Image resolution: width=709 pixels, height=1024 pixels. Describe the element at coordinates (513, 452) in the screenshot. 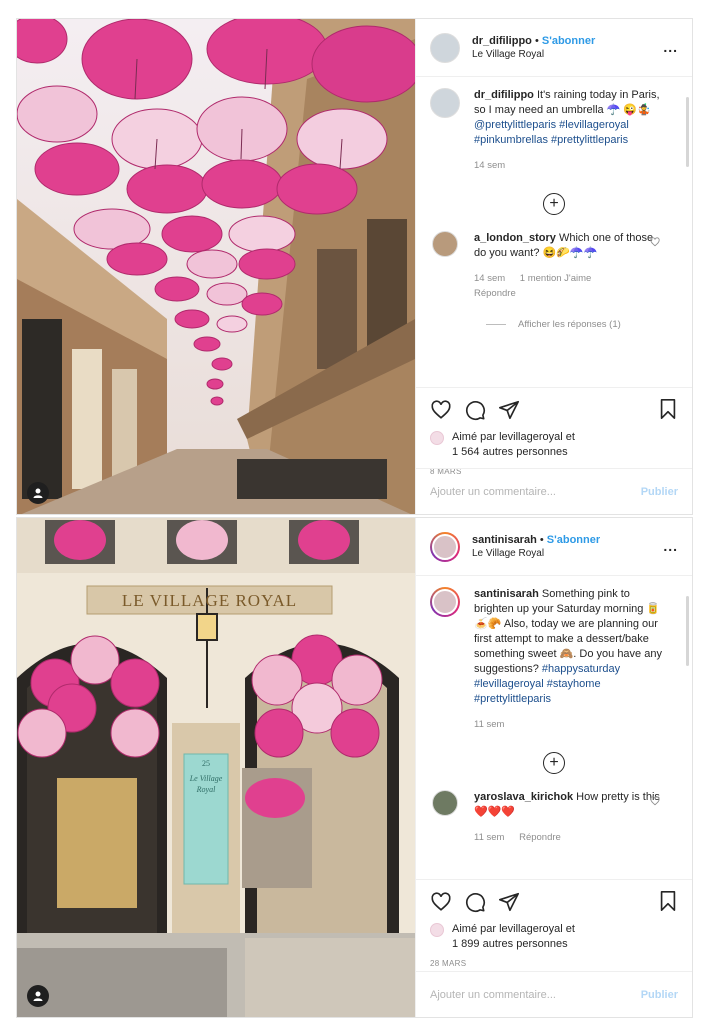

I see `liked-count: 1 564 autres personnes` at that location.